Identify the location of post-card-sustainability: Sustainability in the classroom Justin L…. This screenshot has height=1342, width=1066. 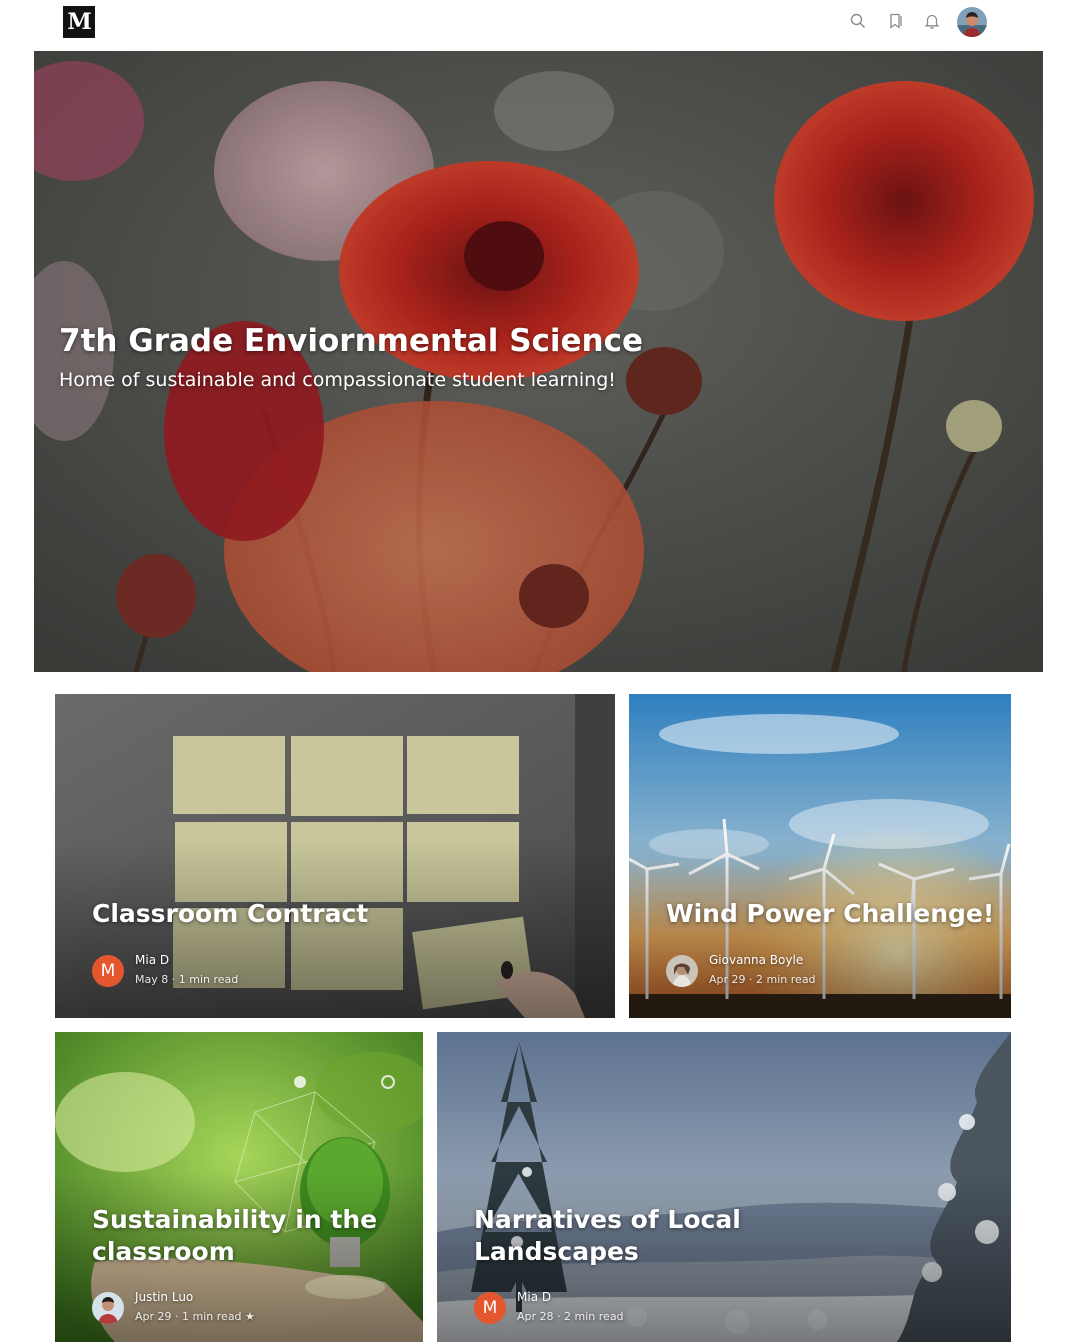
(239, 1187).